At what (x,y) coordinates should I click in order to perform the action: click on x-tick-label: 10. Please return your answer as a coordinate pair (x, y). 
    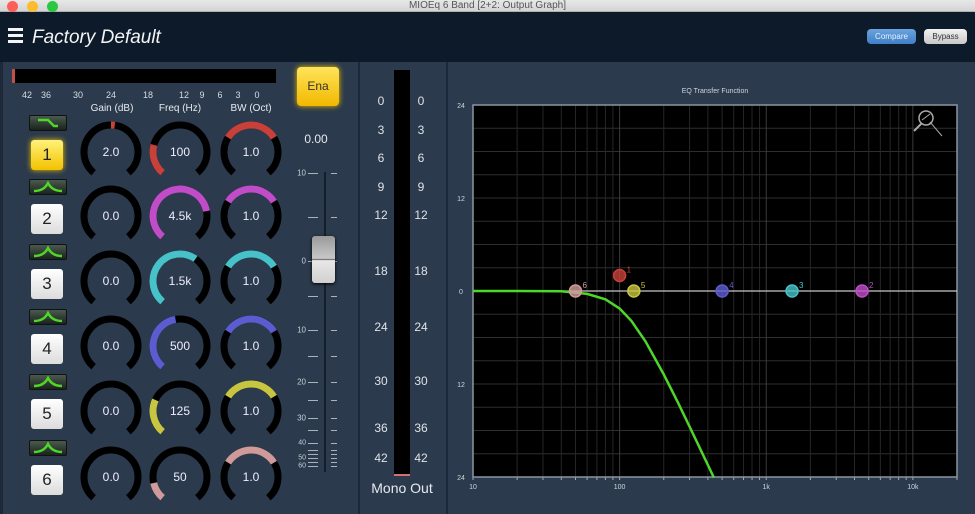
    Looking at the image, I should click on (473, 487).